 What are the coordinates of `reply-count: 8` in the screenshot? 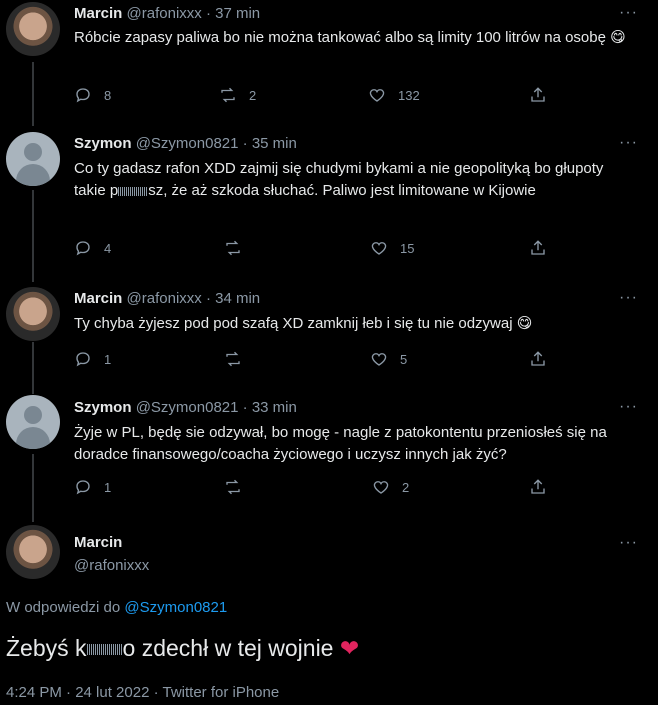 It's located at (108, 95).